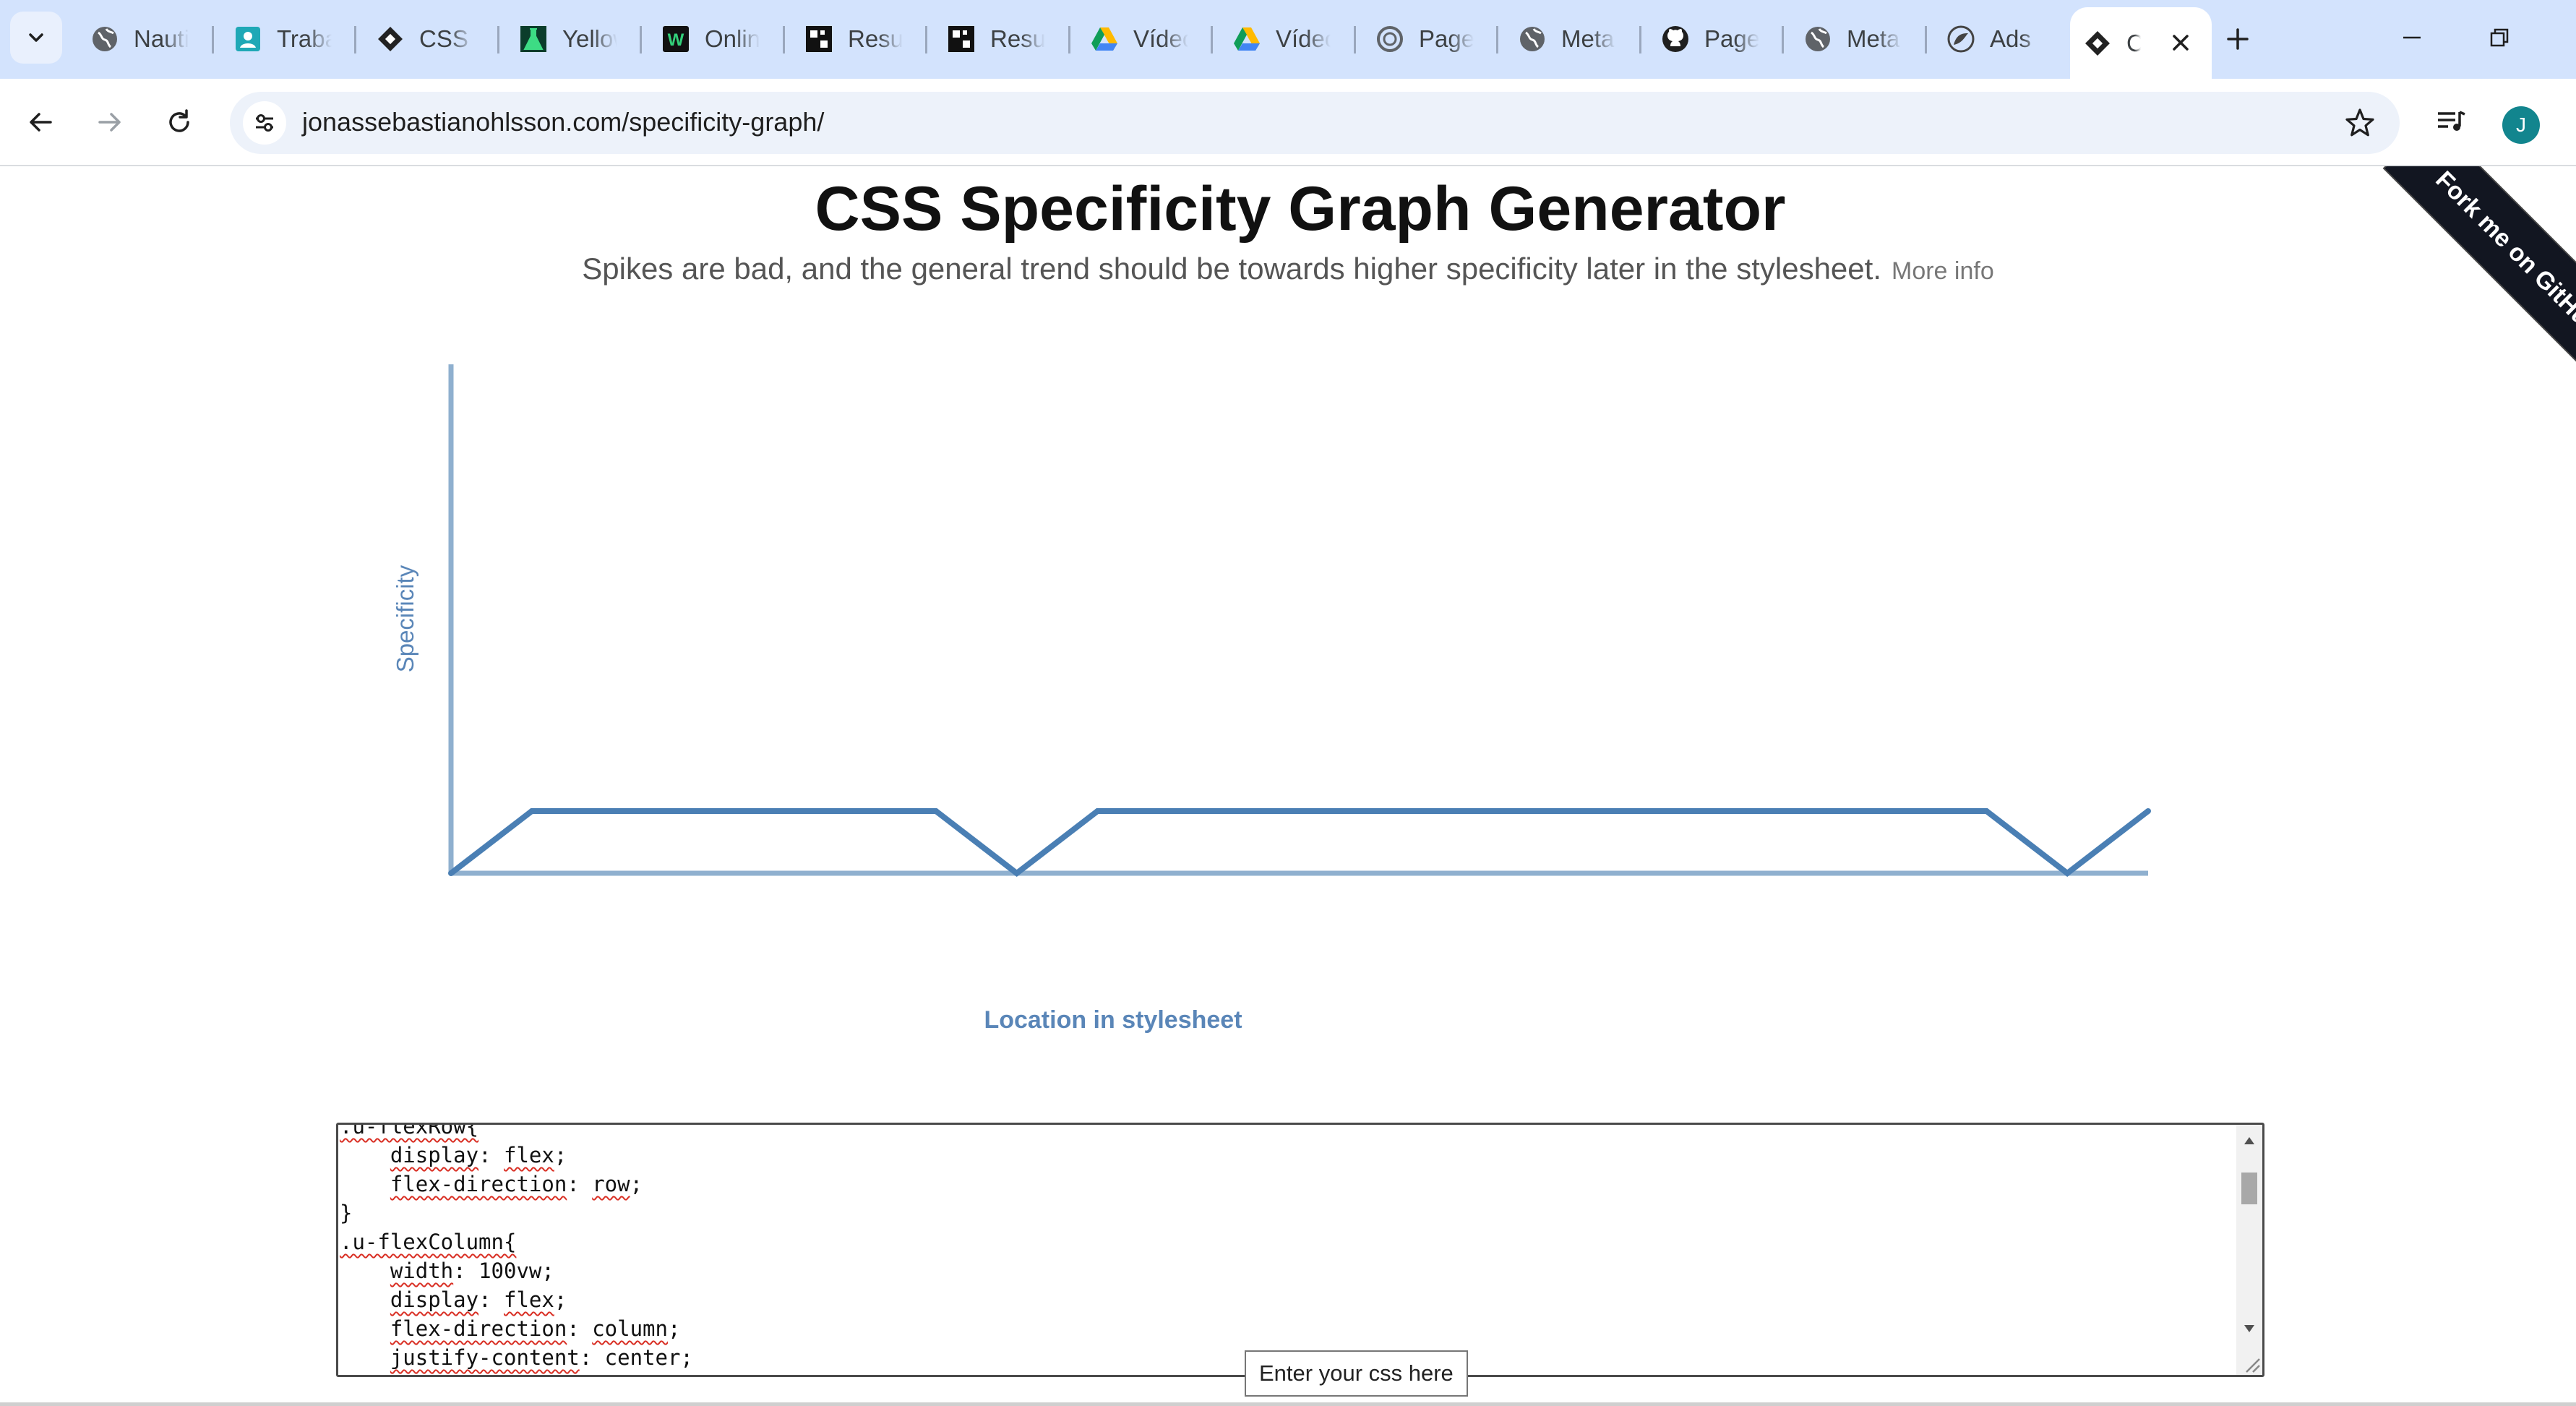 Image resolution: width=2576 pixels, height=1406 pixels. Describe the element at coordinates (265, 123) in the screenshot. I see `site-info-button` at that location.